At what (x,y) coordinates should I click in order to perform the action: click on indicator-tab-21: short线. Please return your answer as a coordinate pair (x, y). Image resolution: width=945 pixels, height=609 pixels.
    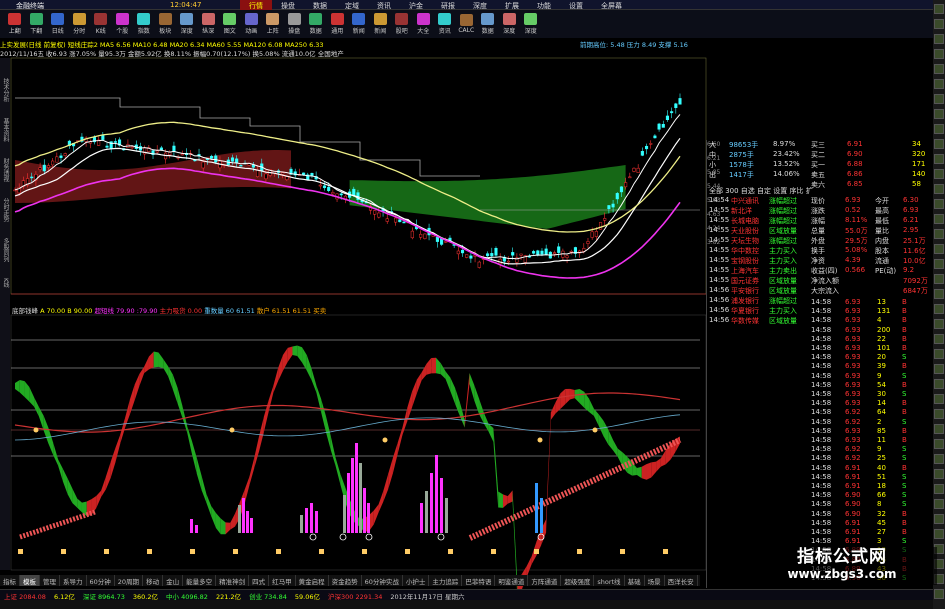
    Looking at the image, I should click on (609, 580).